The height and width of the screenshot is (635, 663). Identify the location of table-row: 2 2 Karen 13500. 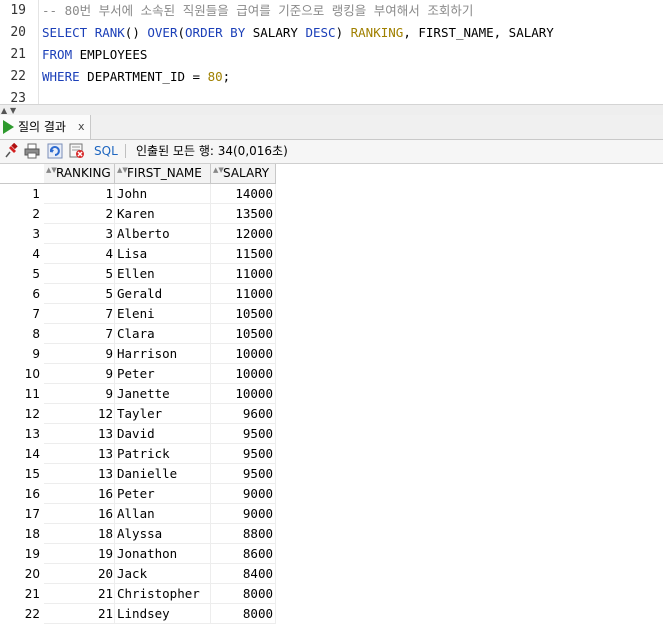
(331, 214).